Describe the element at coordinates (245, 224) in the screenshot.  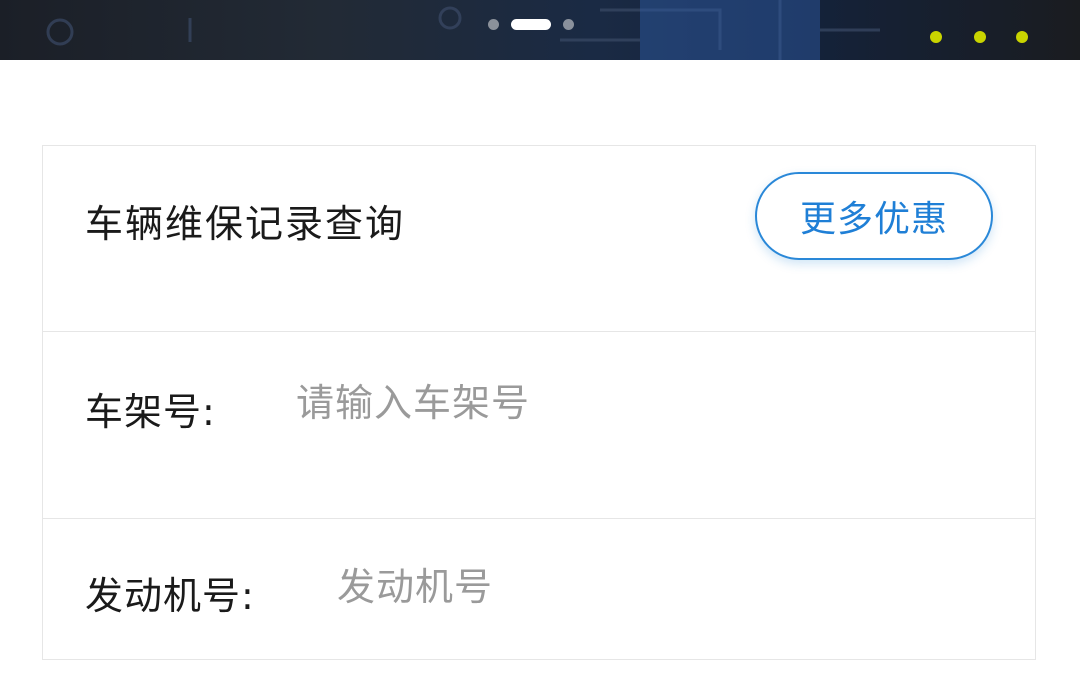
I see `card-title: 车辆维保记录查询` at that location.